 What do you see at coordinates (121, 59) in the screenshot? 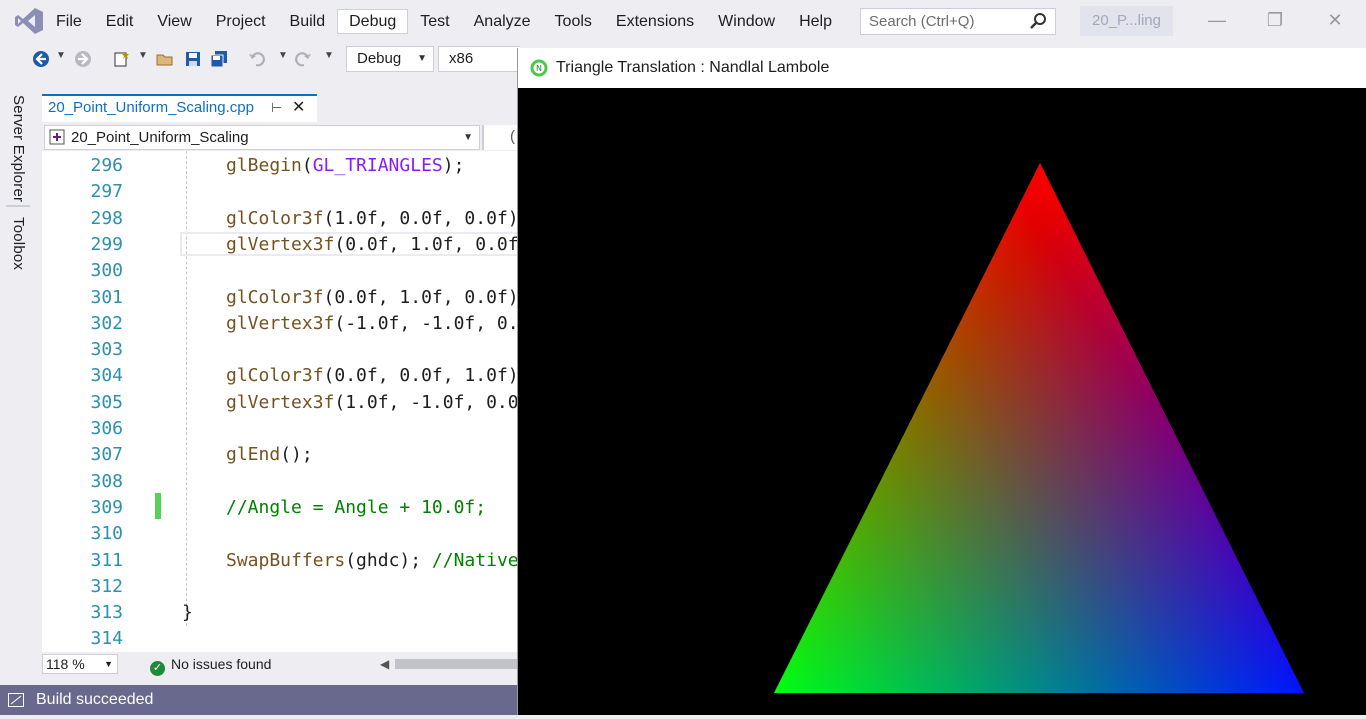
I see `new-project-icon` at bounding box center [121, 59].